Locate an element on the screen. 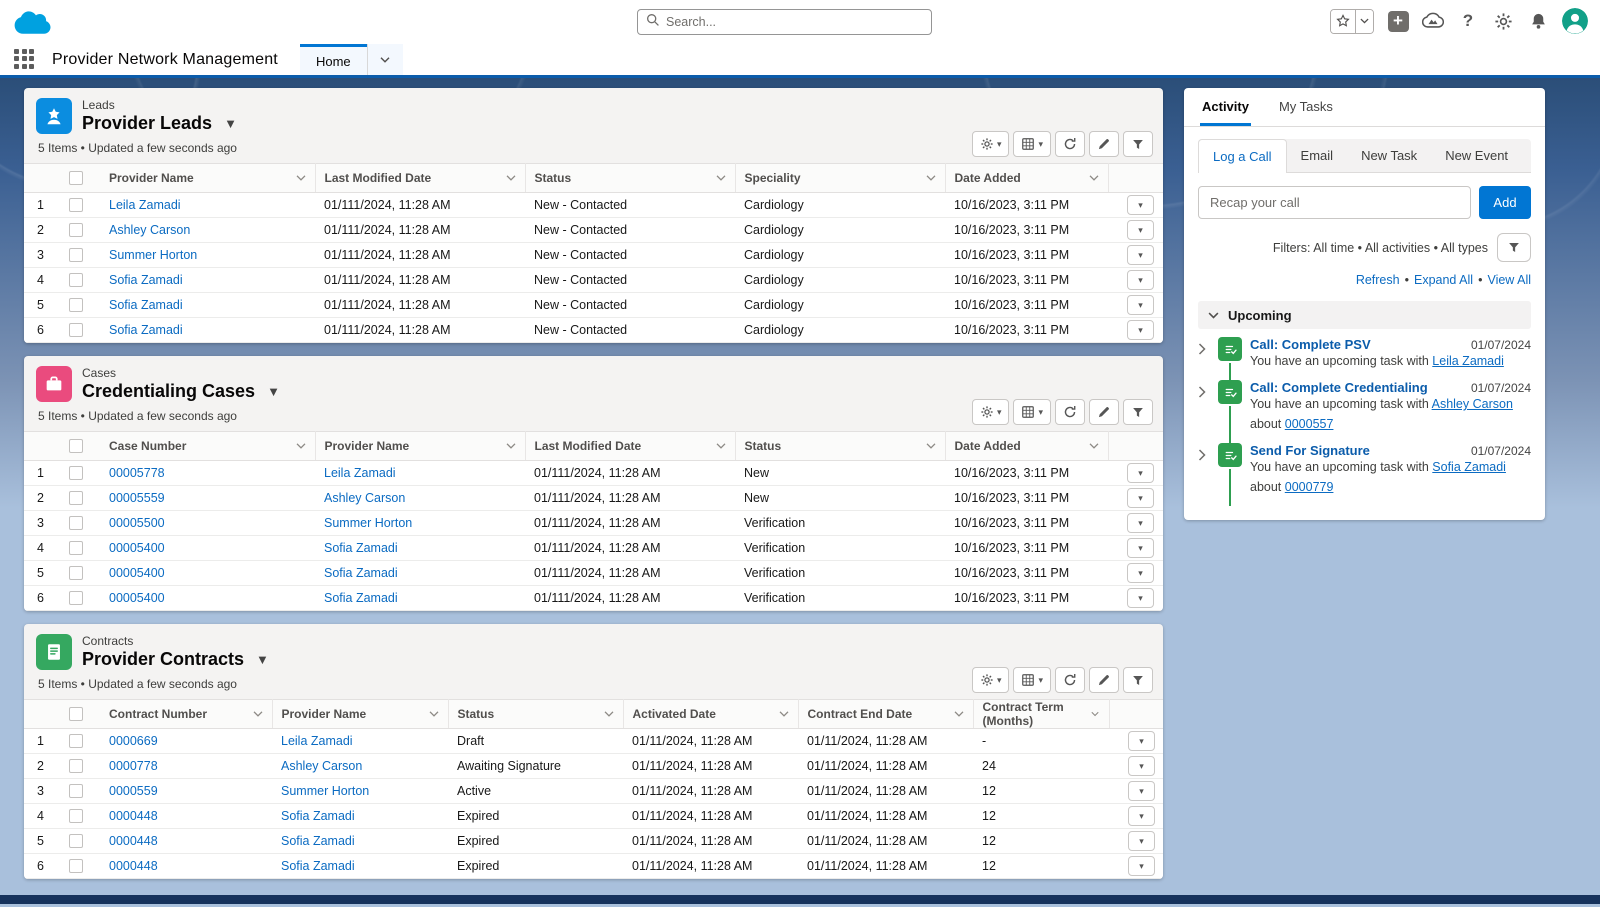  record-link: 00005559 is located at coordinates (137, 498).